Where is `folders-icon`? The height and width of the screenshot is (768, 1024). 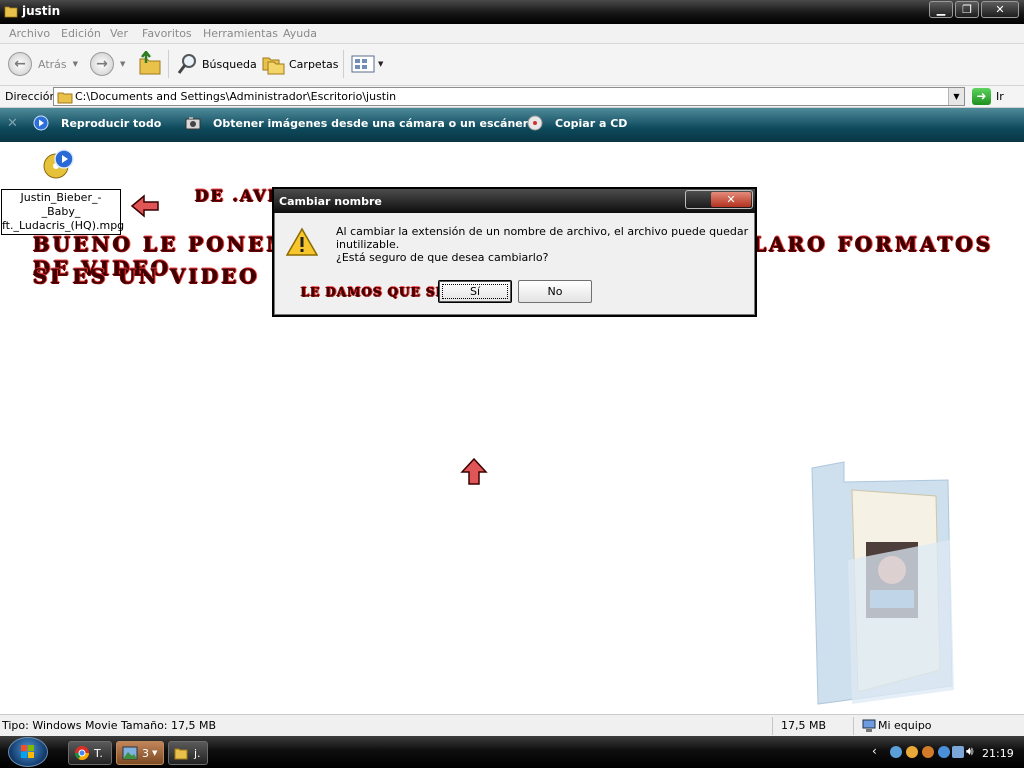
folders-icon is located at coordinates (273, 66).